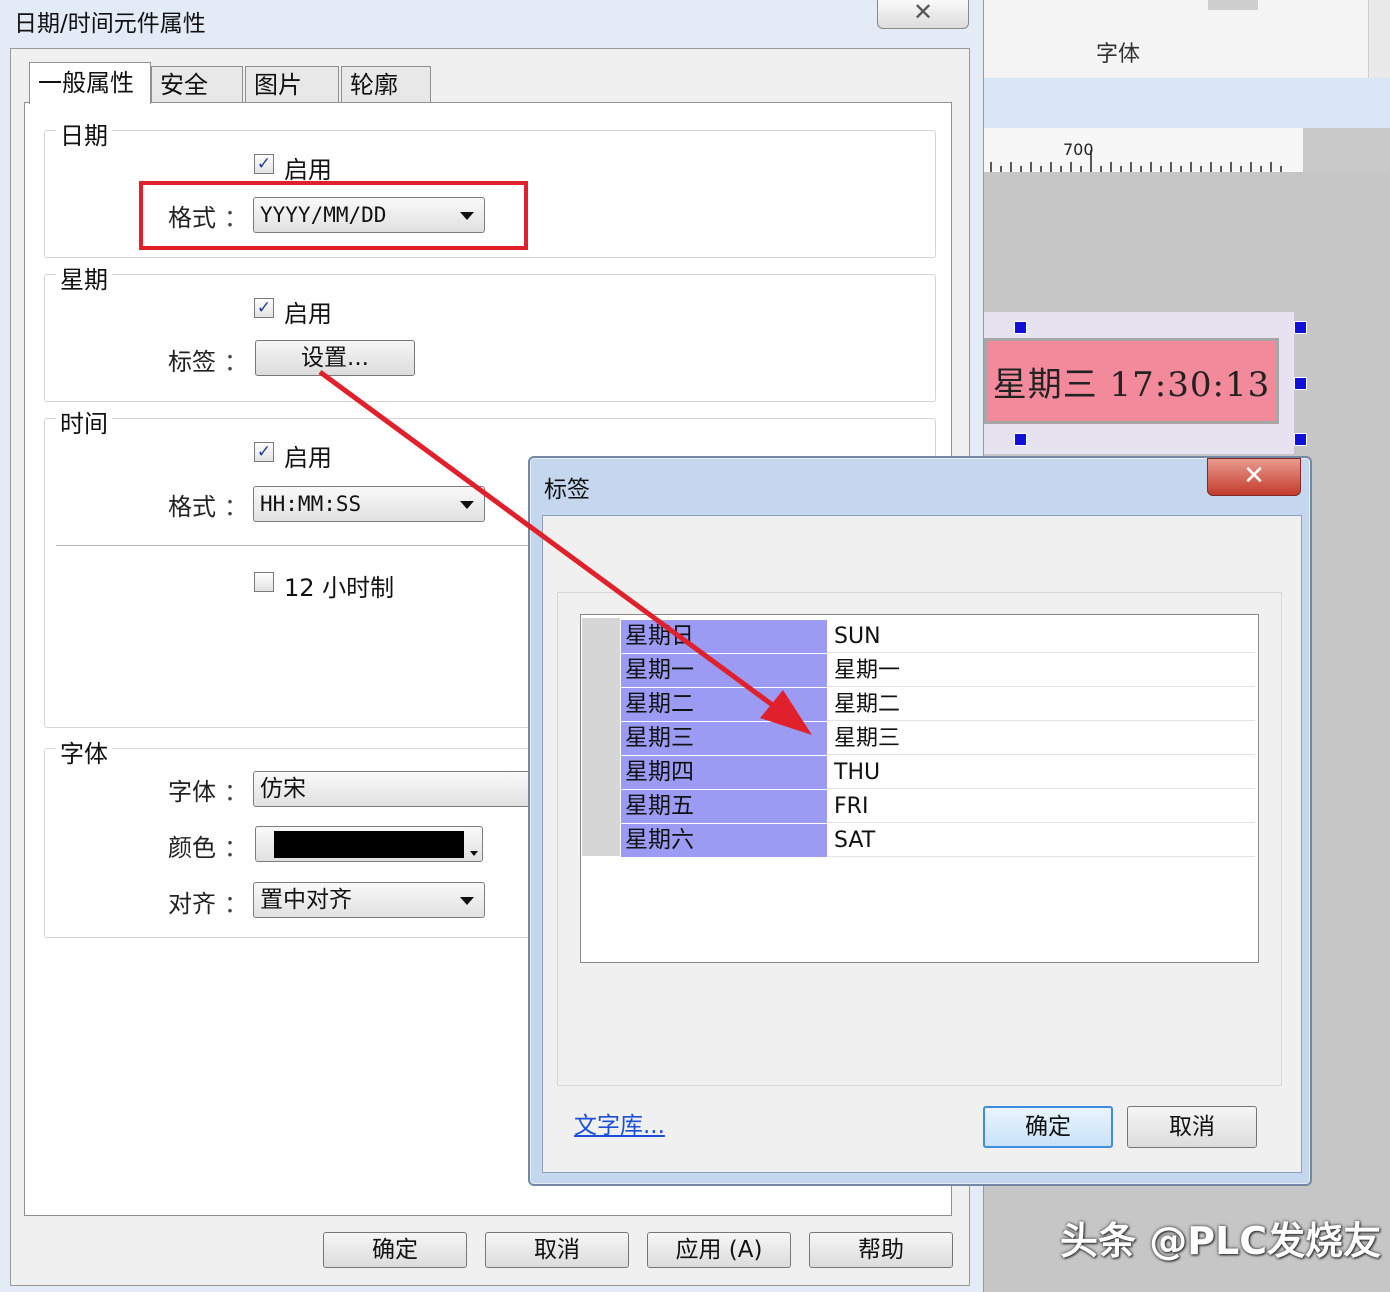  Describe the element at coordinates (565, 552) in the screenshot. I see `annotation-arrow` at that location.